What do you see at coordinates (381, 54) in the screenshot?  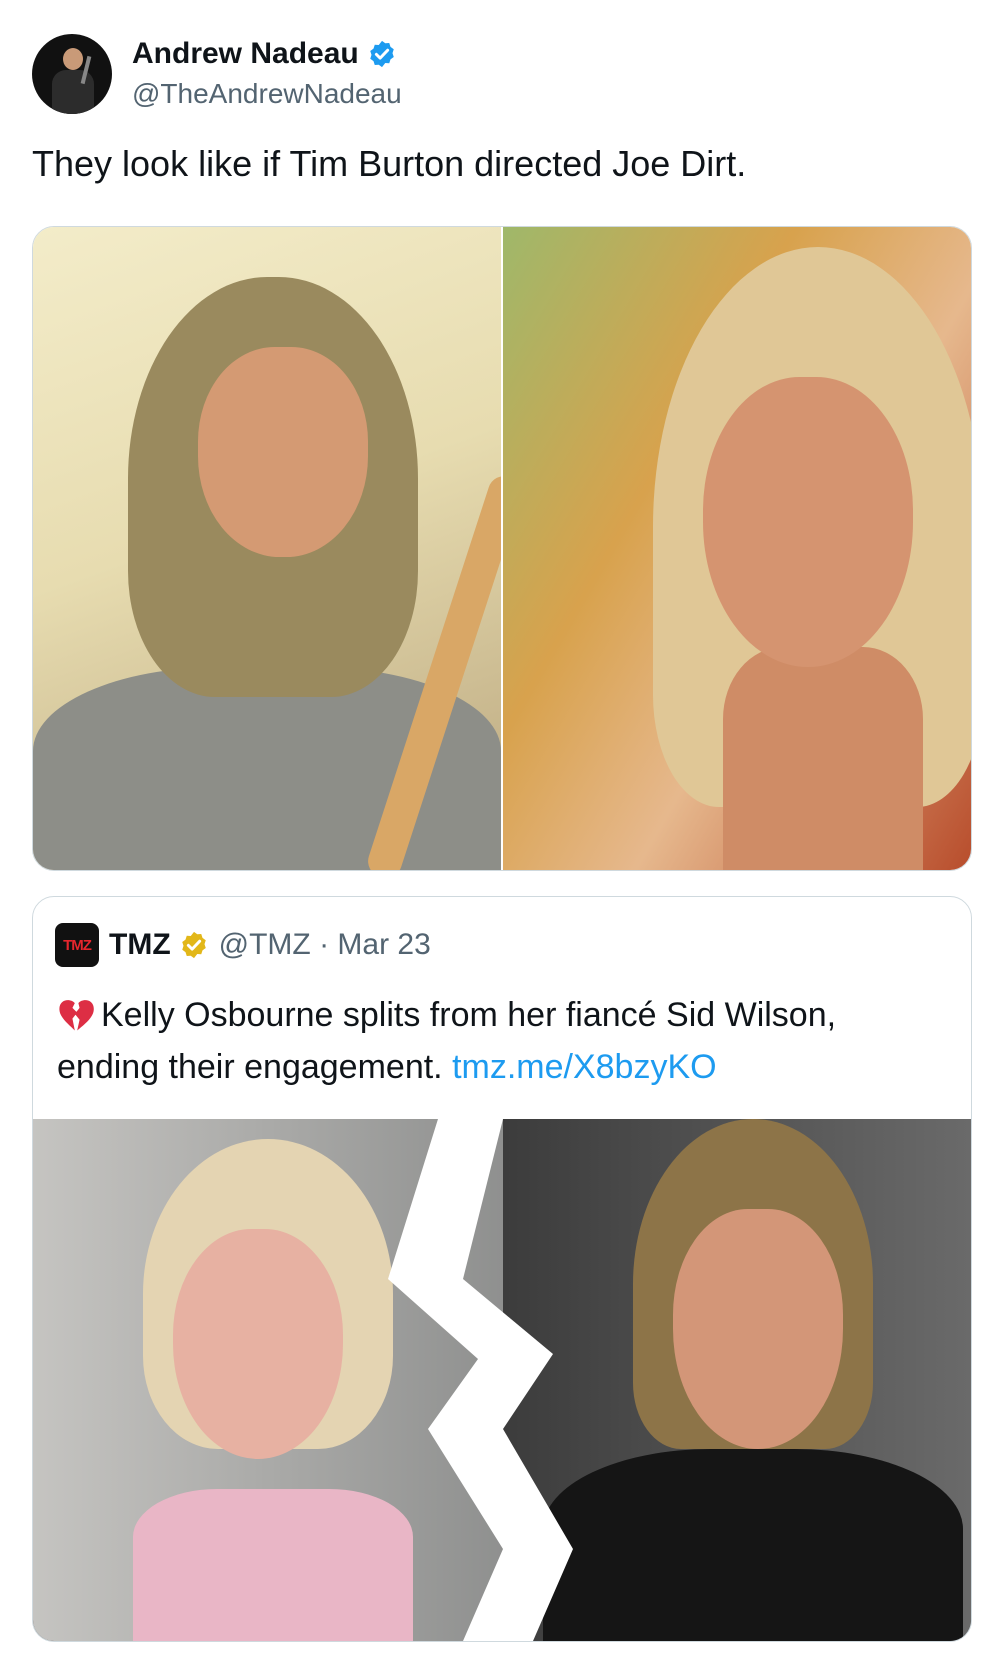 I see `verified-badge-icon` at bounding box center [381, 54].